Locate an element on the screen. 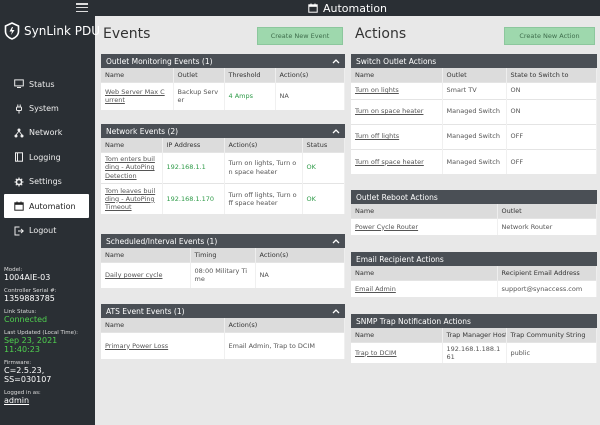  sidebar-item-settings: Settings is located at coordinates (47, 182).